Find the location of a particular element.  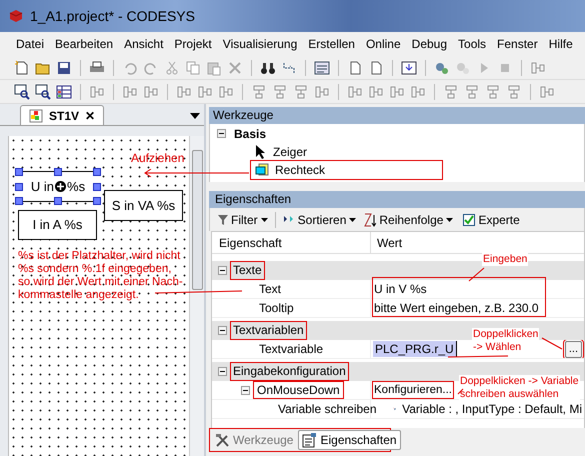

panel-header: Eigenschaften is located at coordinates (397, 199).